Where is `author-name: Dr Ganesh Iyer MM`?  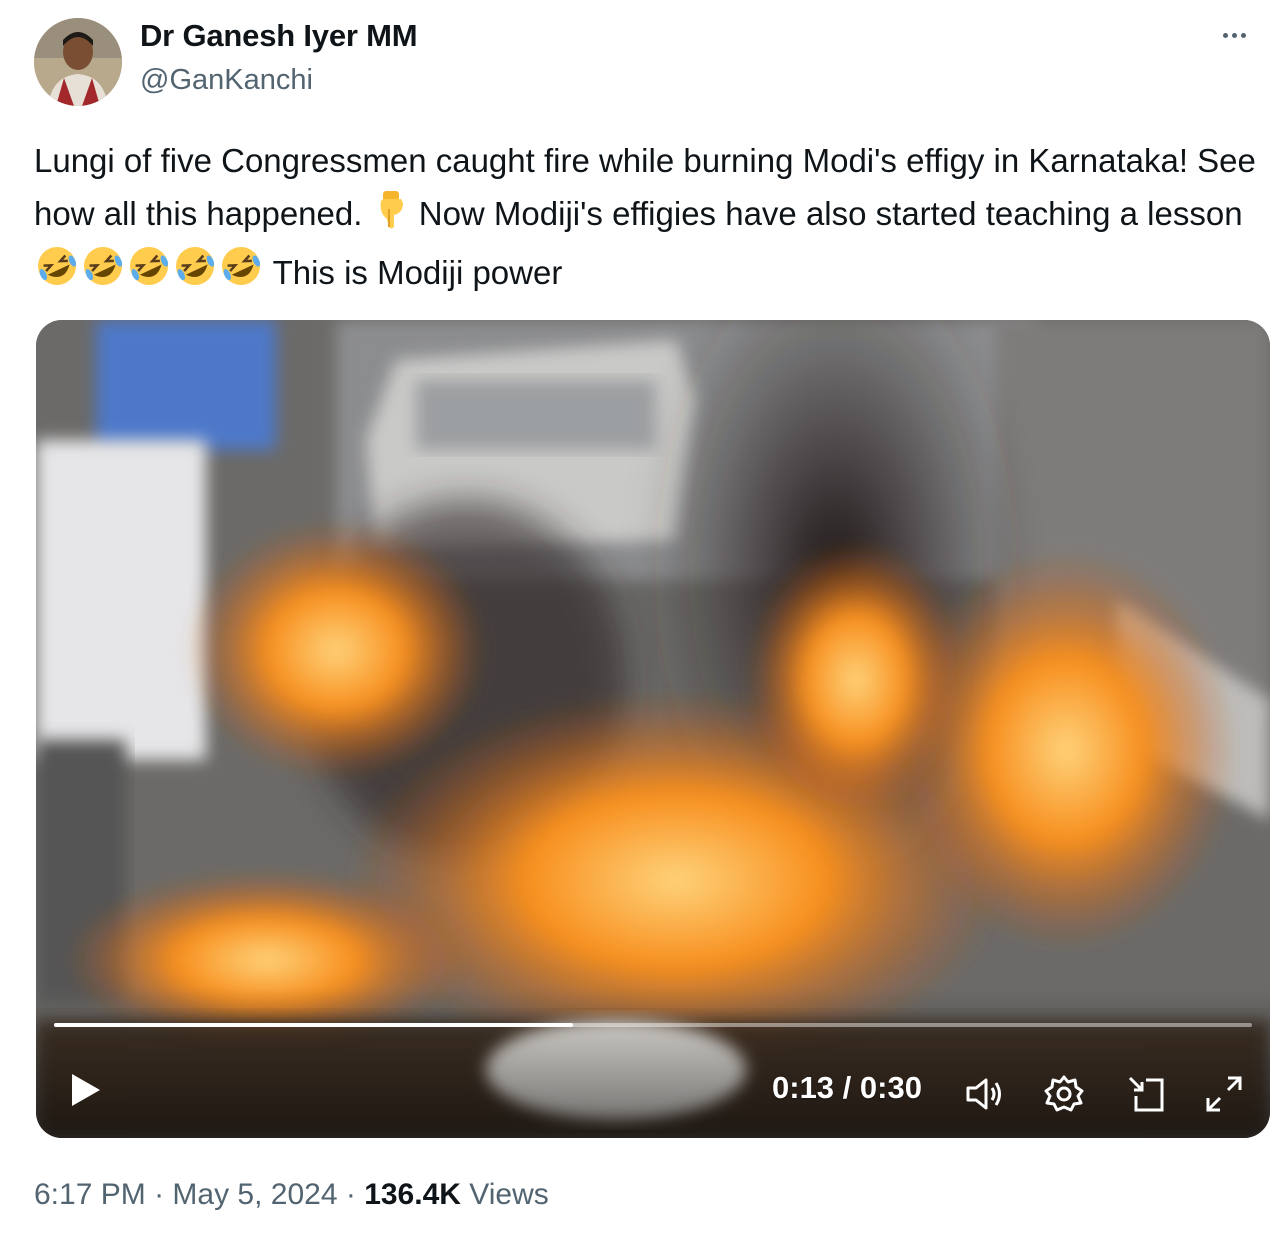
author-name: Dr Ganesh Iyer MM is located at coordinates (279, 36).